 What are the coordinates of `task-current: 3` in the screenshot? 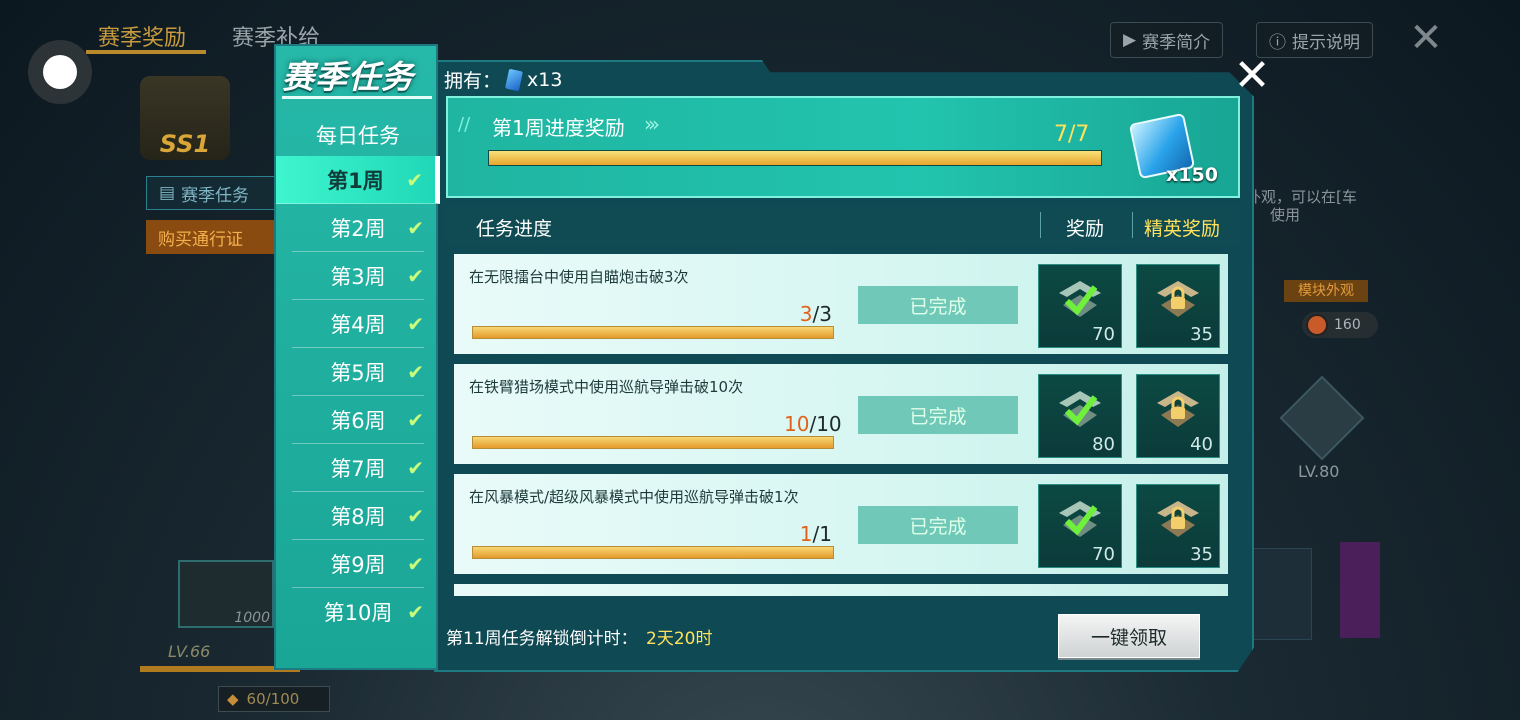 It's located at (806, 314).